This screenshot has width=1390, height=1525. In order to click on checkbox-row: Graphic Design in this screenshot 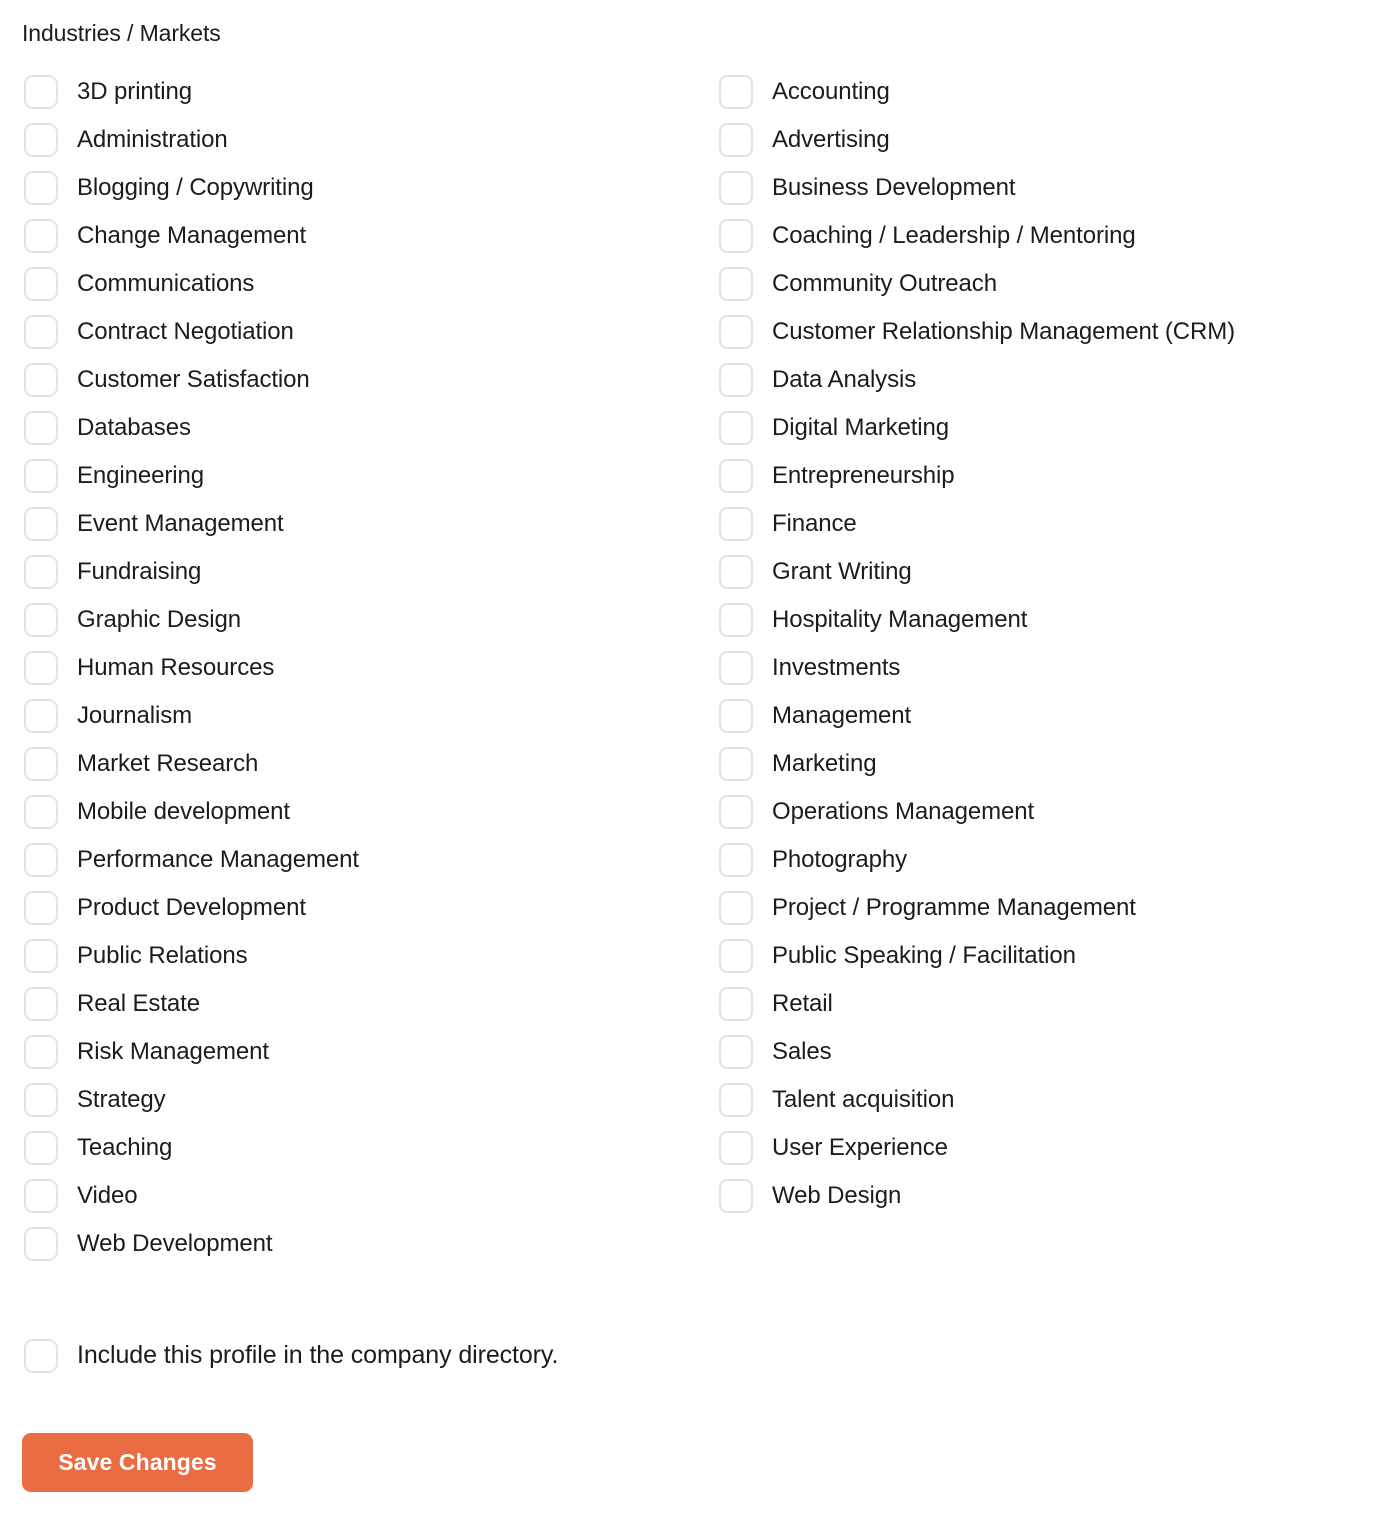, I will do `click(362, 620)`.